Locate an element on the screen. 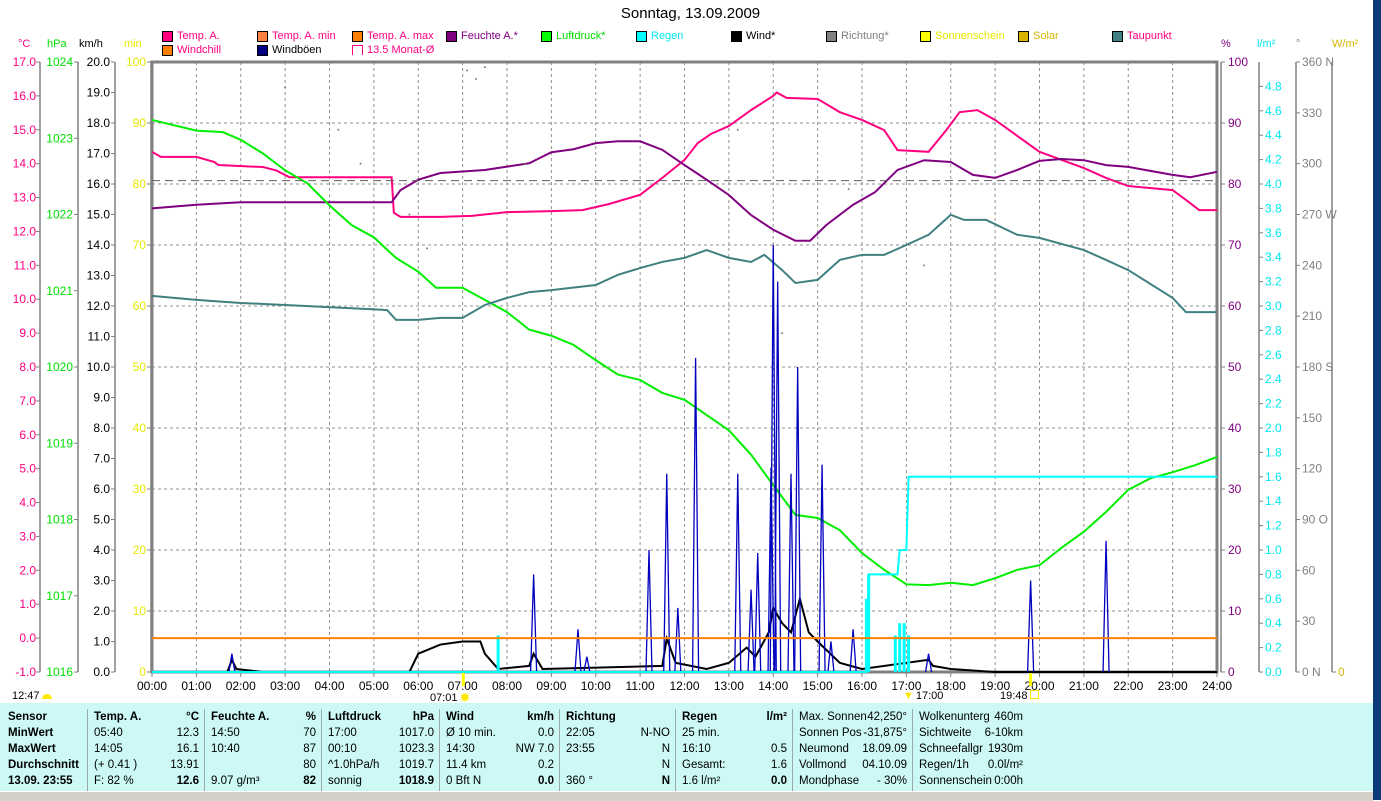 This screenshot has height=801, width=1381. marker-time: 12:47 is located at coordinates (26, 696).